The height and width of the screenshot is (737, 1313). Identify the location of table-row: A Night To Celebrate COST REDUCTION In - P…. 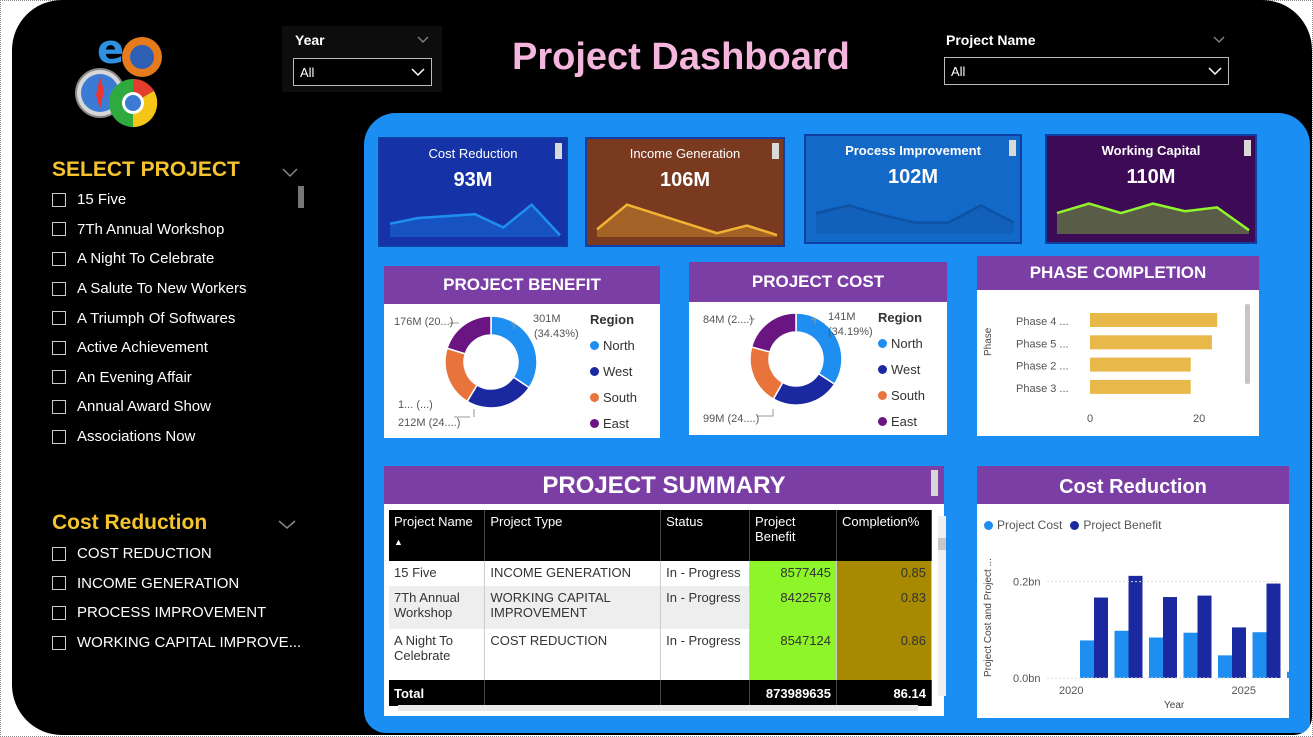
(660, 650).